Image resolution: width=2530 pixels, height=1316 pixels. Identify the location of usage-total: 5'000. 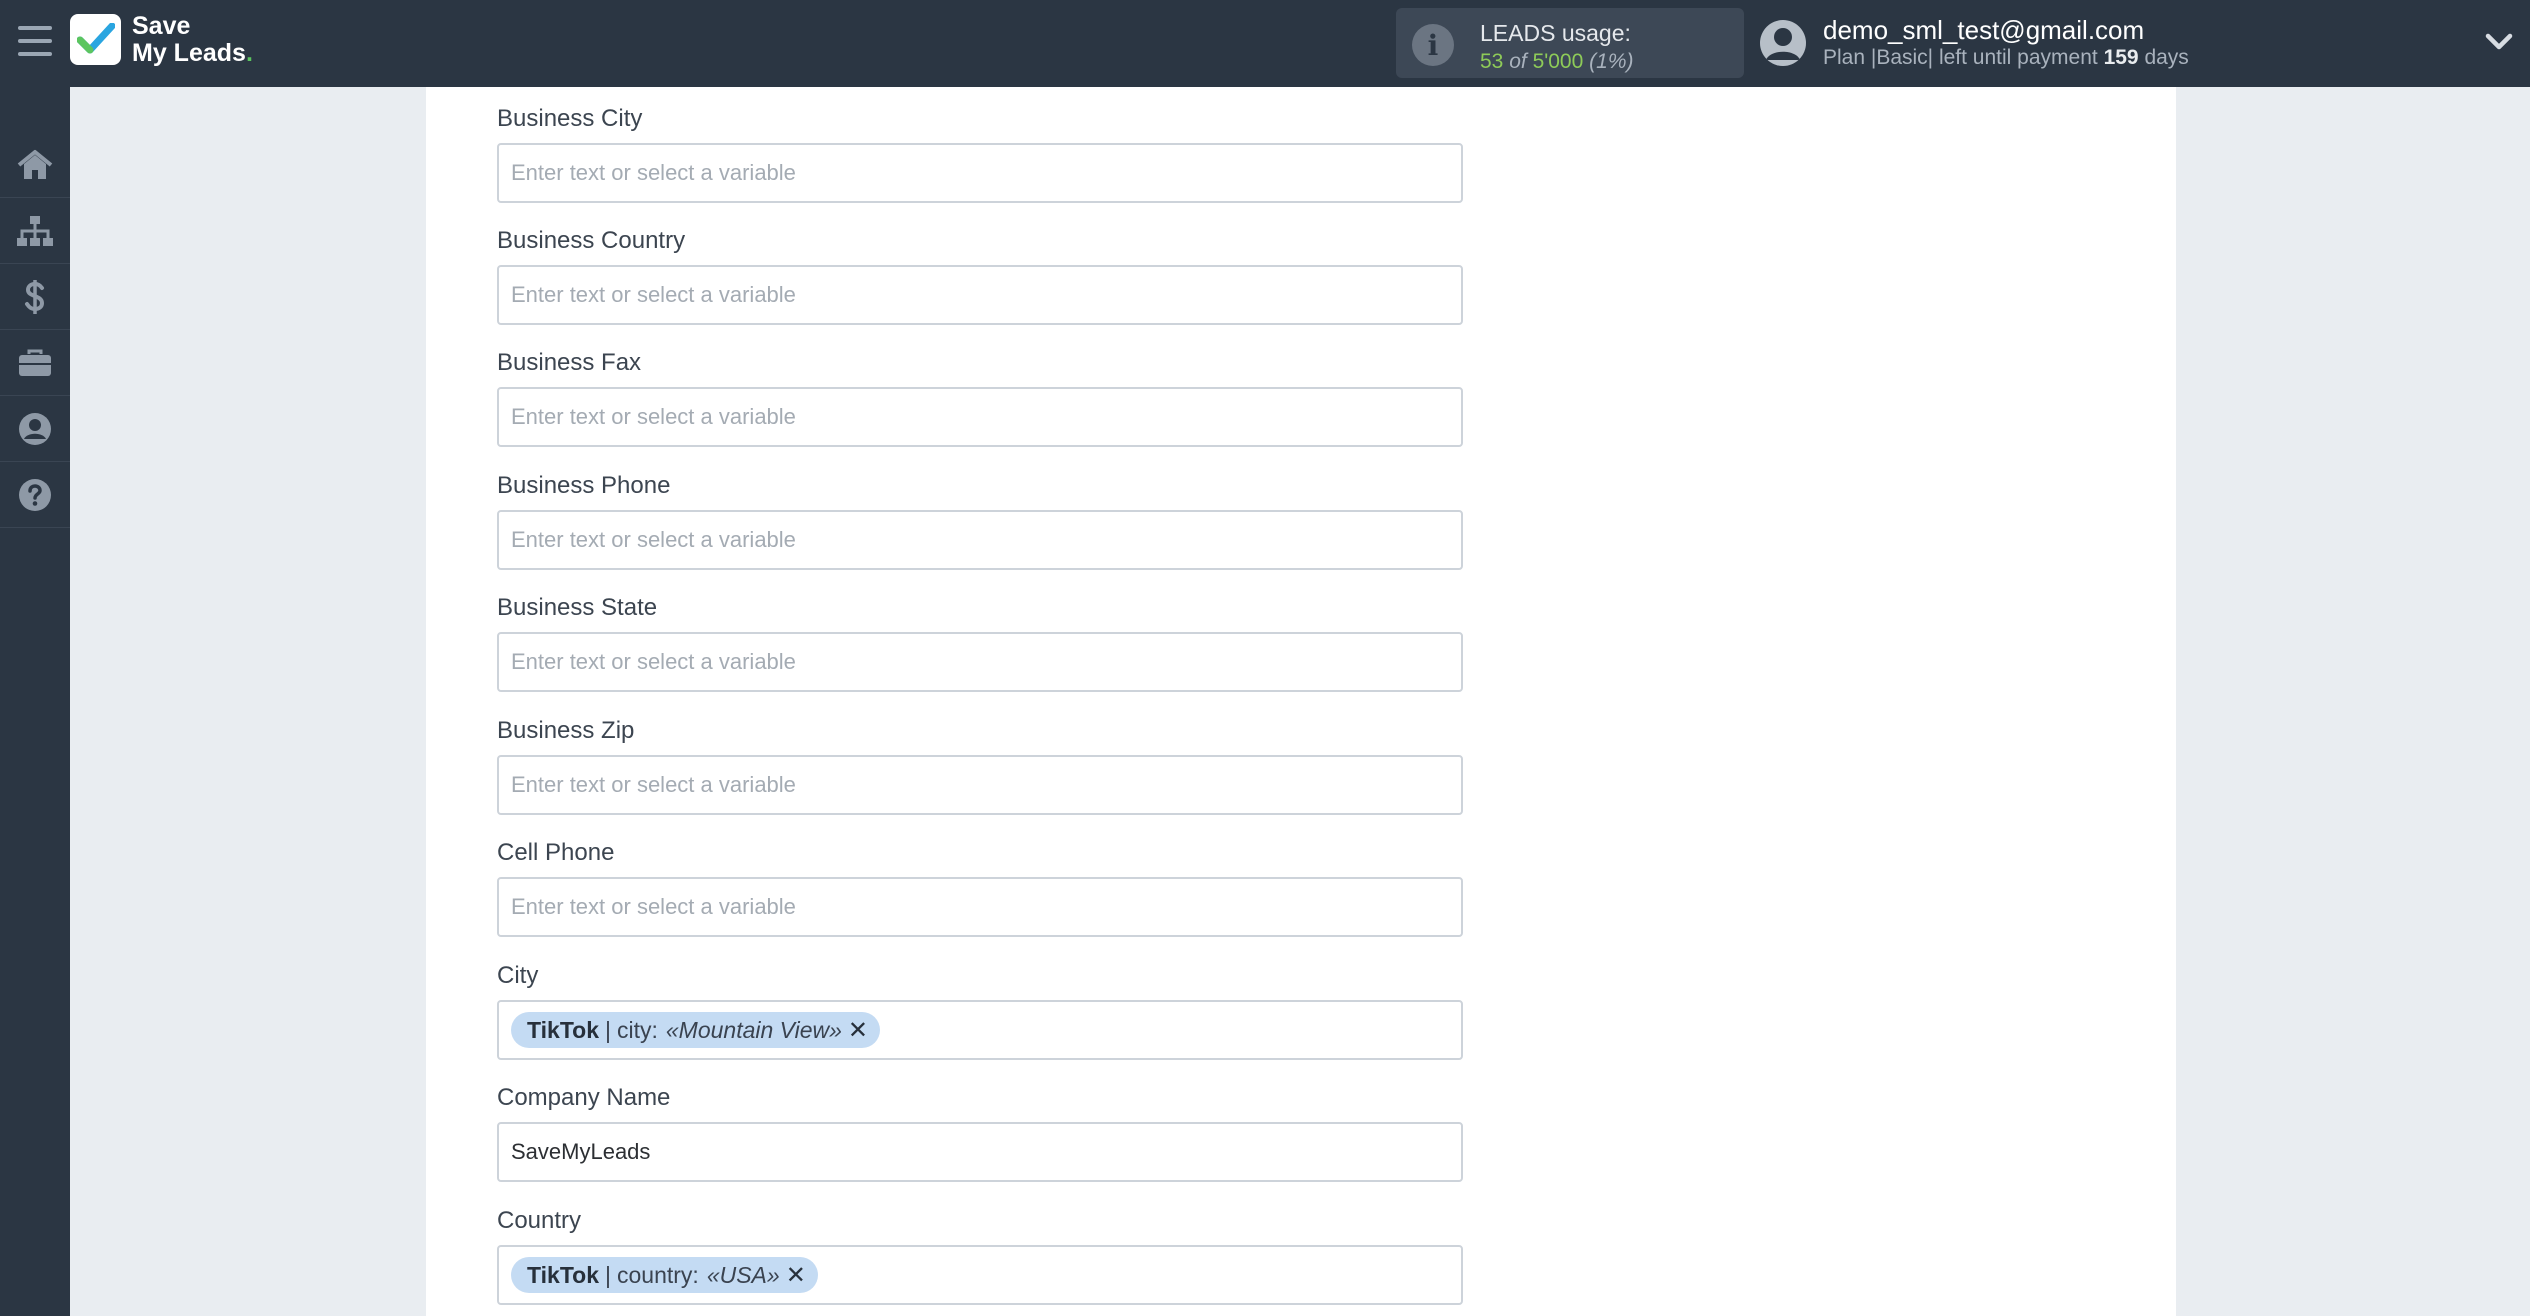
(1558, 61).